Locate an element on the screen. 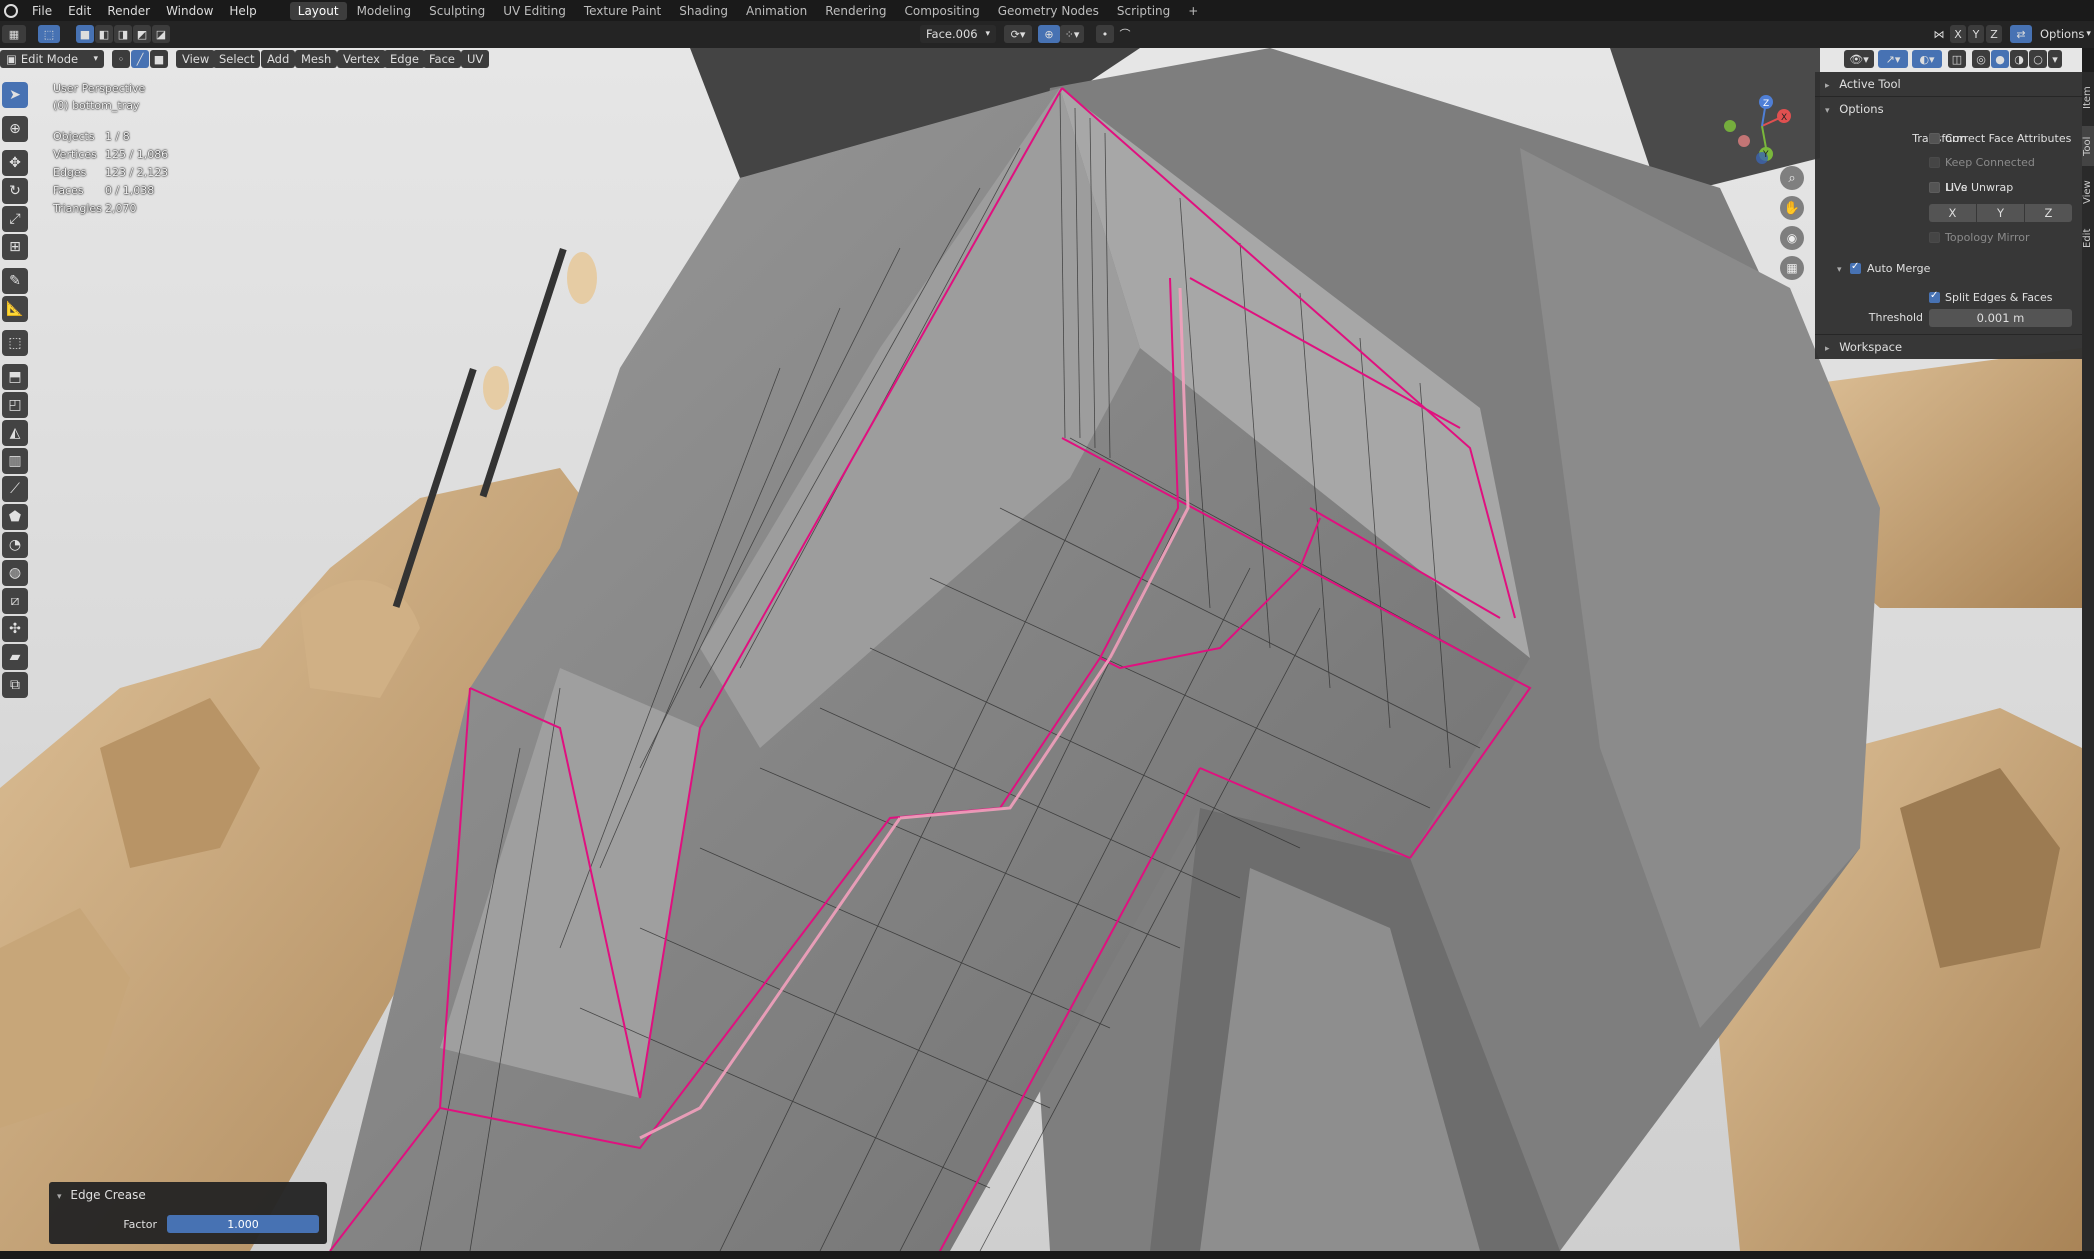  gizmo-toggle-icon: ↗▾ is located at coordinates (1893, 59).